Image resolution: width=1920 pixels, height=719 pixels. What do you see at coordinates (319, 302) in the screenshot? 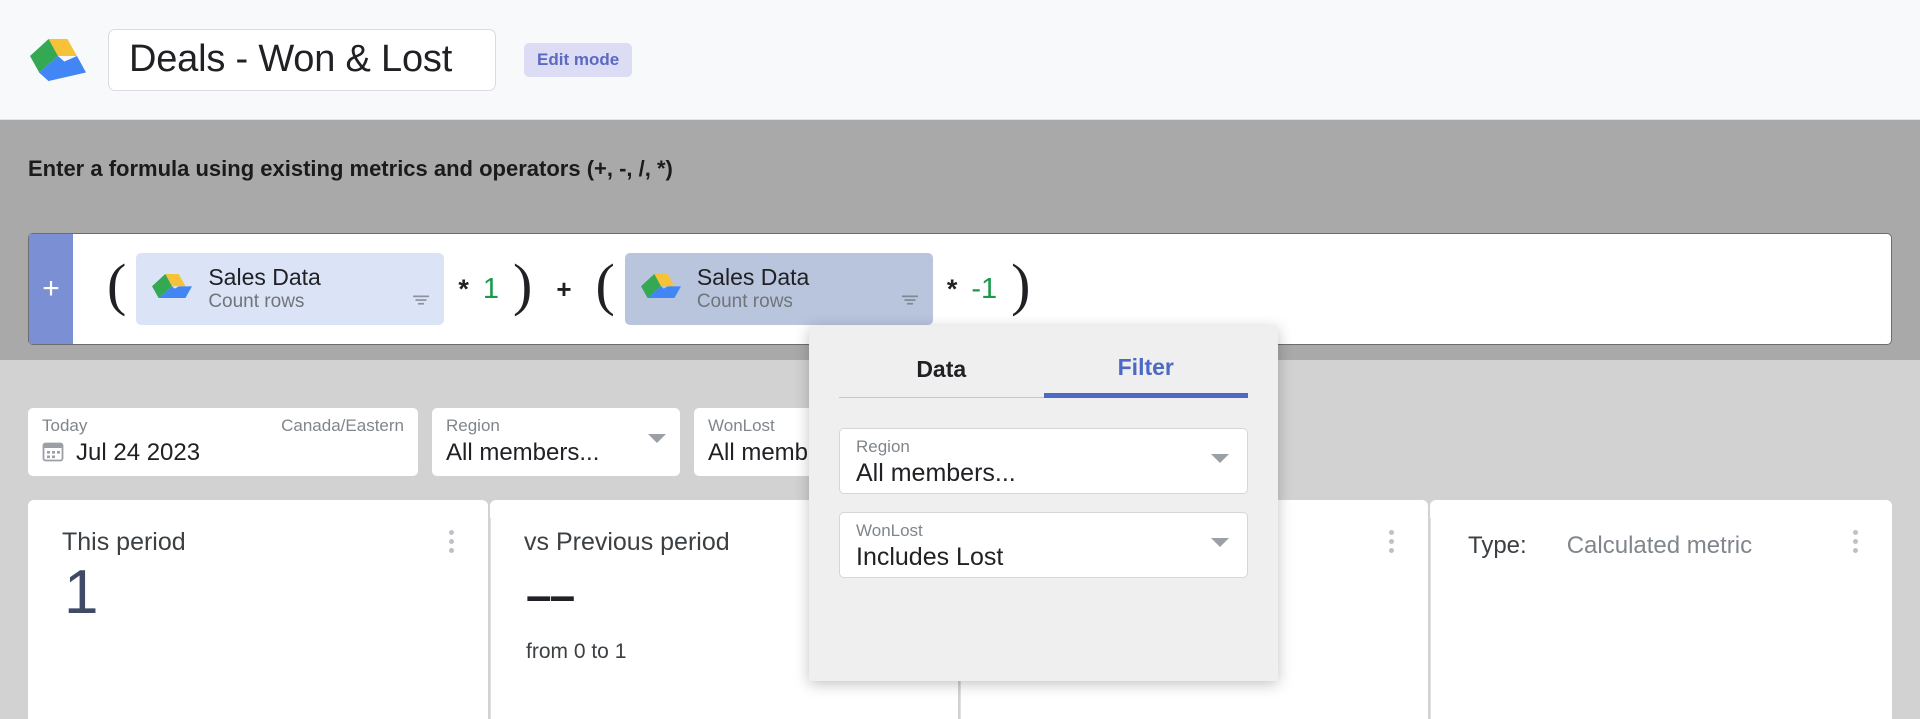
I see `metric-chip-1-subrow: Count rows` at bounding box center [319, 302].